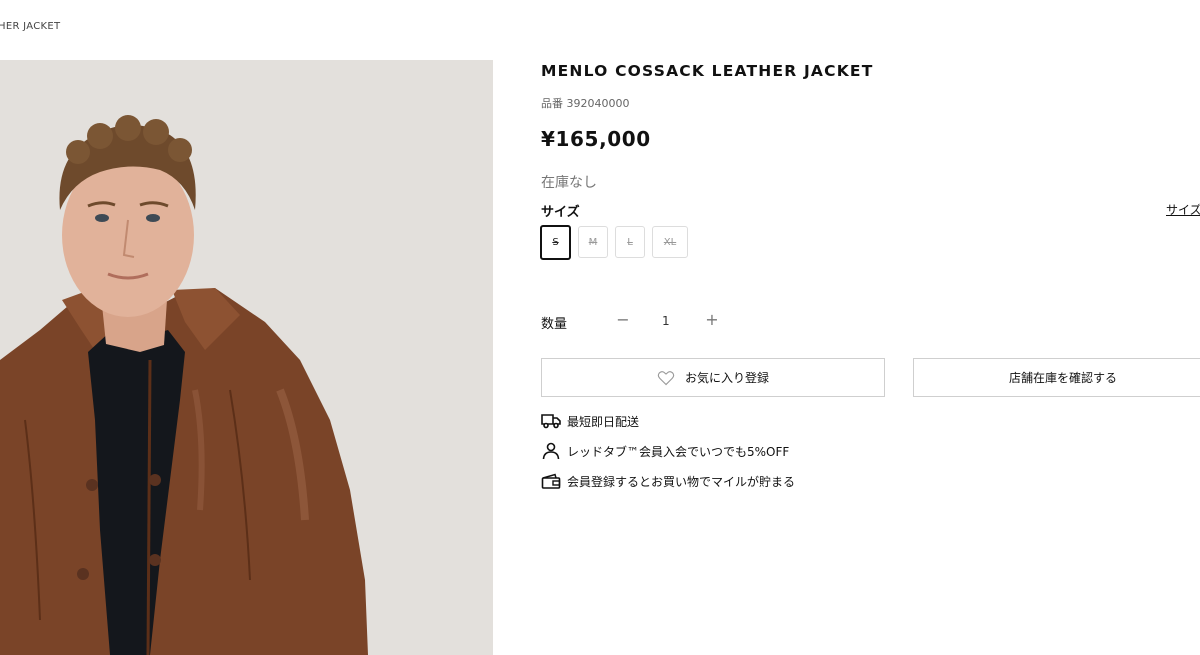 The width and height of the screenshot is (1200, 655). I want to click on feature-fast-delivery: 最短即日配送, so click(590, 421).